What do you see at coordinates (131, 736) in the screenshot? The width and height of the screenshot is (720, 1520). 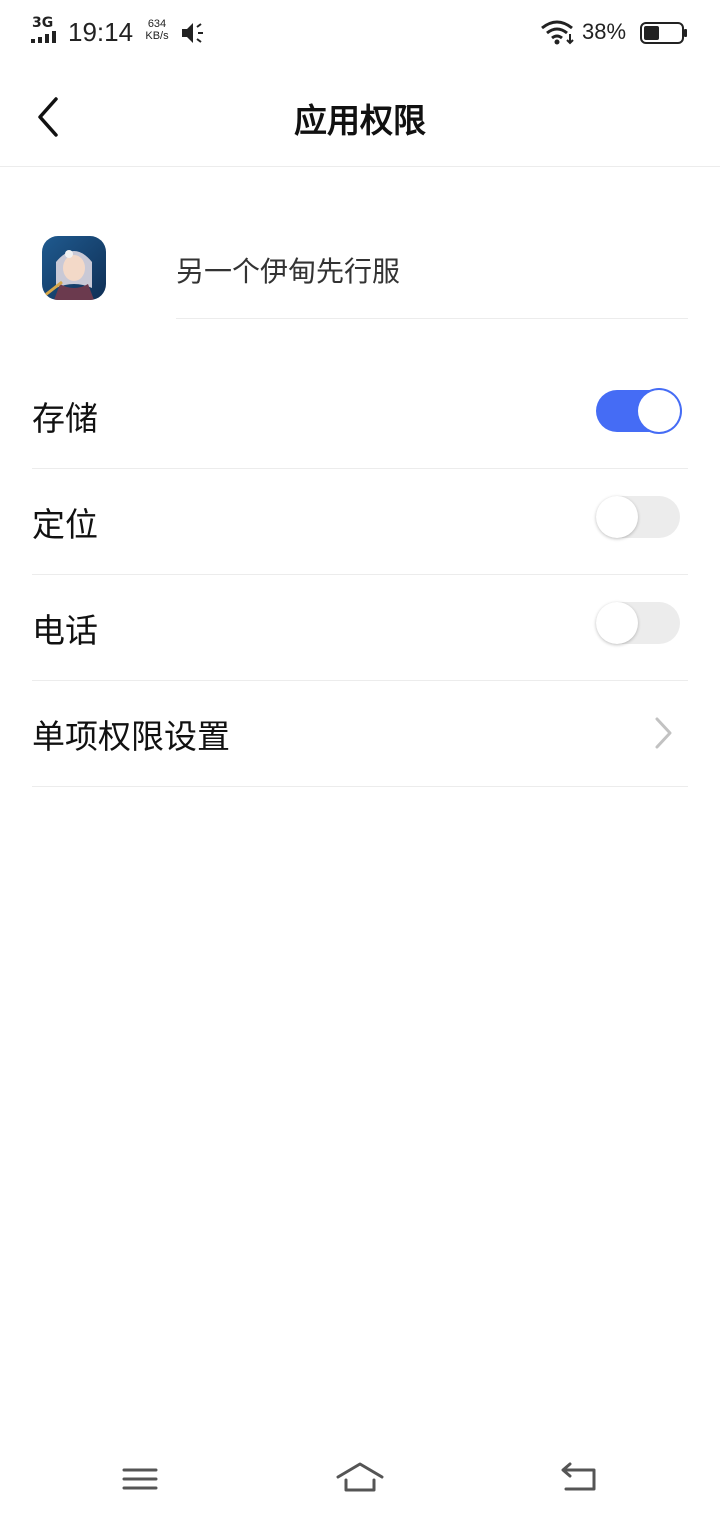 I see `single-permission-label: 单项权限设置` at bounding box center [131, 736].